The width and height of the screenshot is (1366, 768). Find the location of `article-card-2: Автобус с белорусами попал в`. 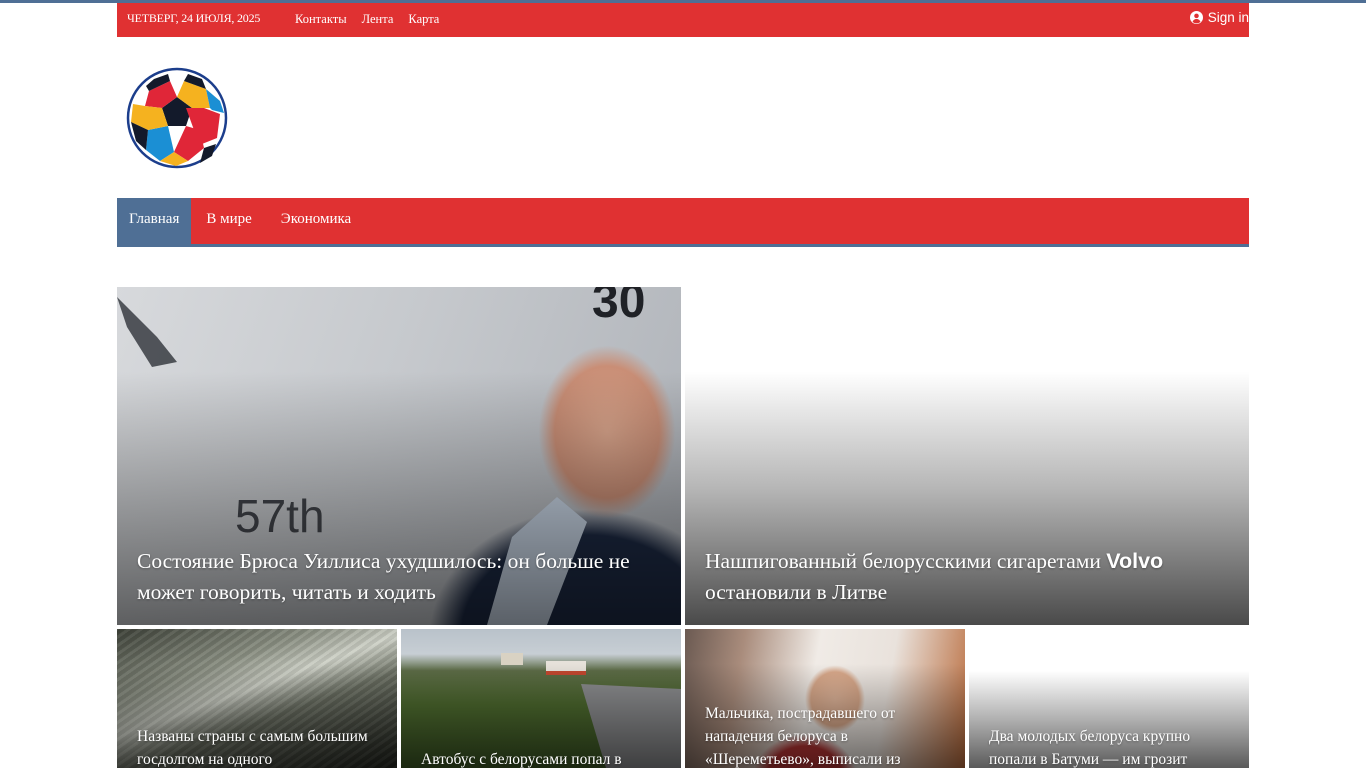

article-card-2: Автобус с белорусами попал в is located at coordinates (541, 698).